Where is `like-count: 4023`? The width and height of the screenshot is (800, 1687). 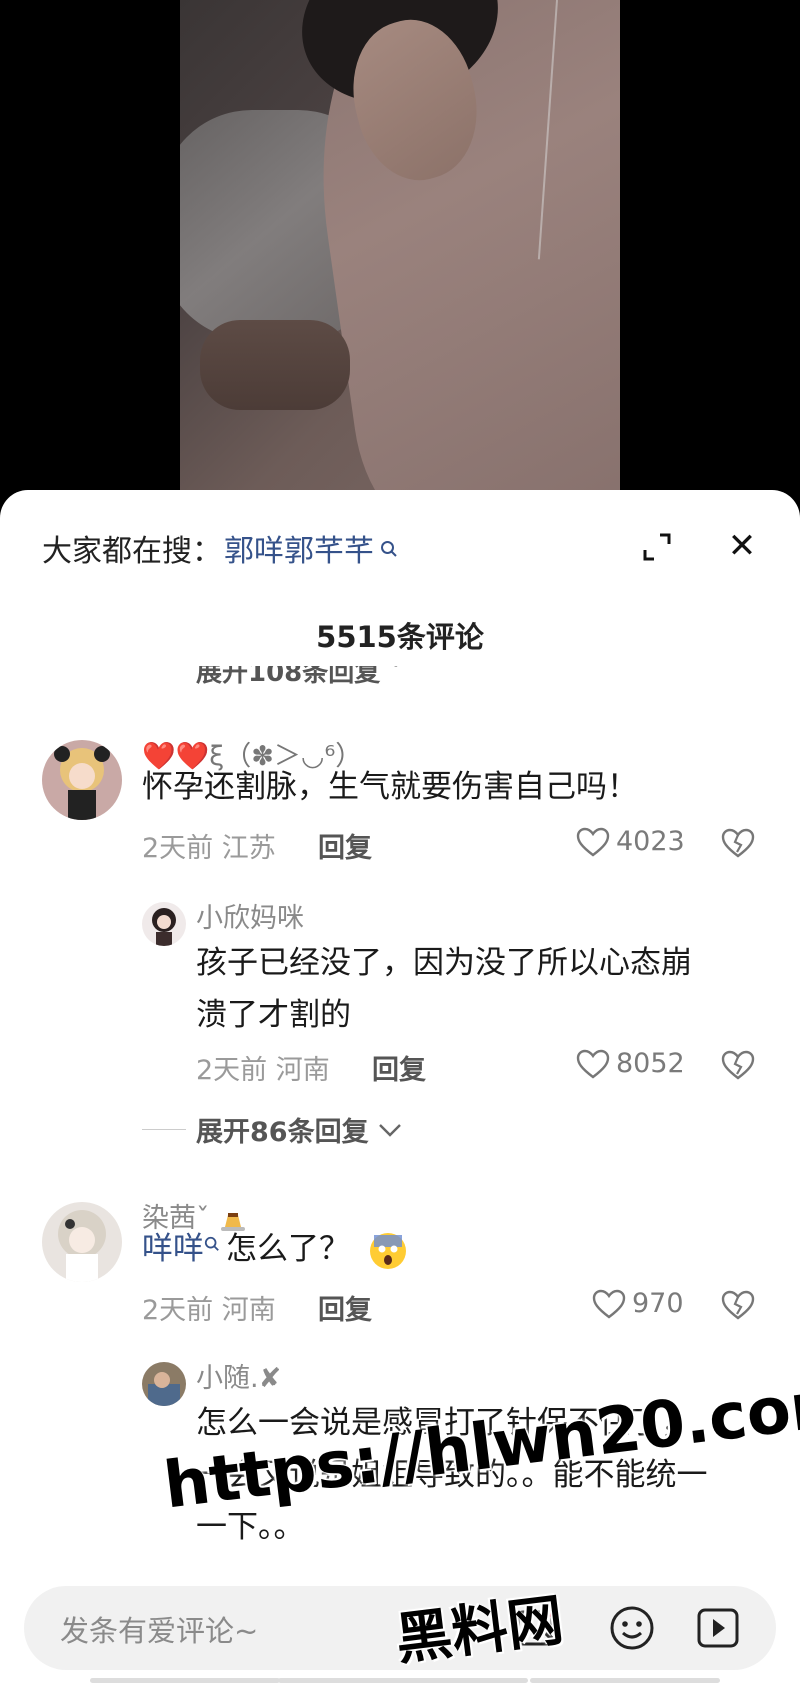 like-count: 4023 is located at coordinates (650, 841).